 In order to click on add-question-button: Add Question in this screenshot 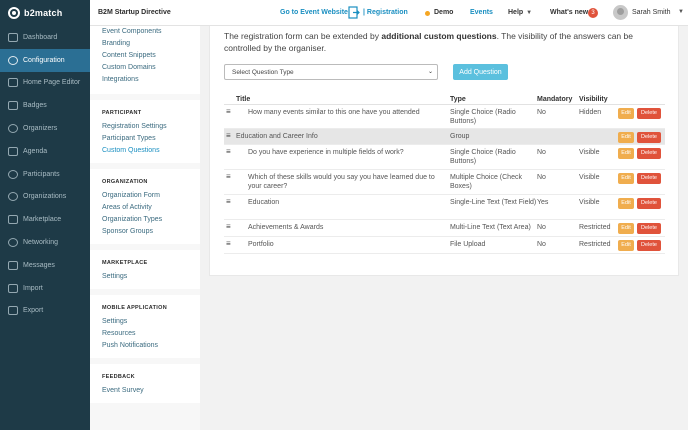, I will do `click(480, 72)`.